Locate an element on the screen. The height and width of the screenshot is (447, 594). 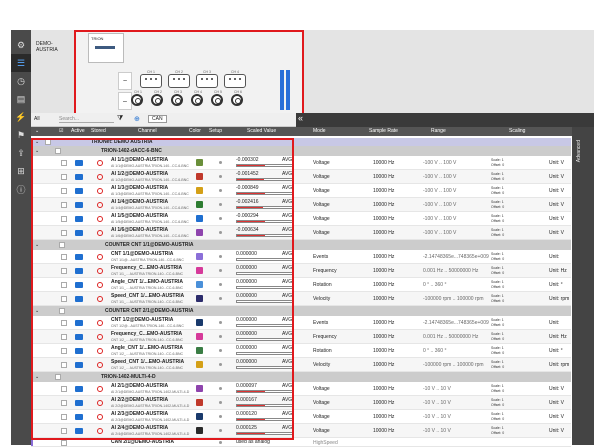
network-icon: ⊞ is located at coordinates (21, 171).